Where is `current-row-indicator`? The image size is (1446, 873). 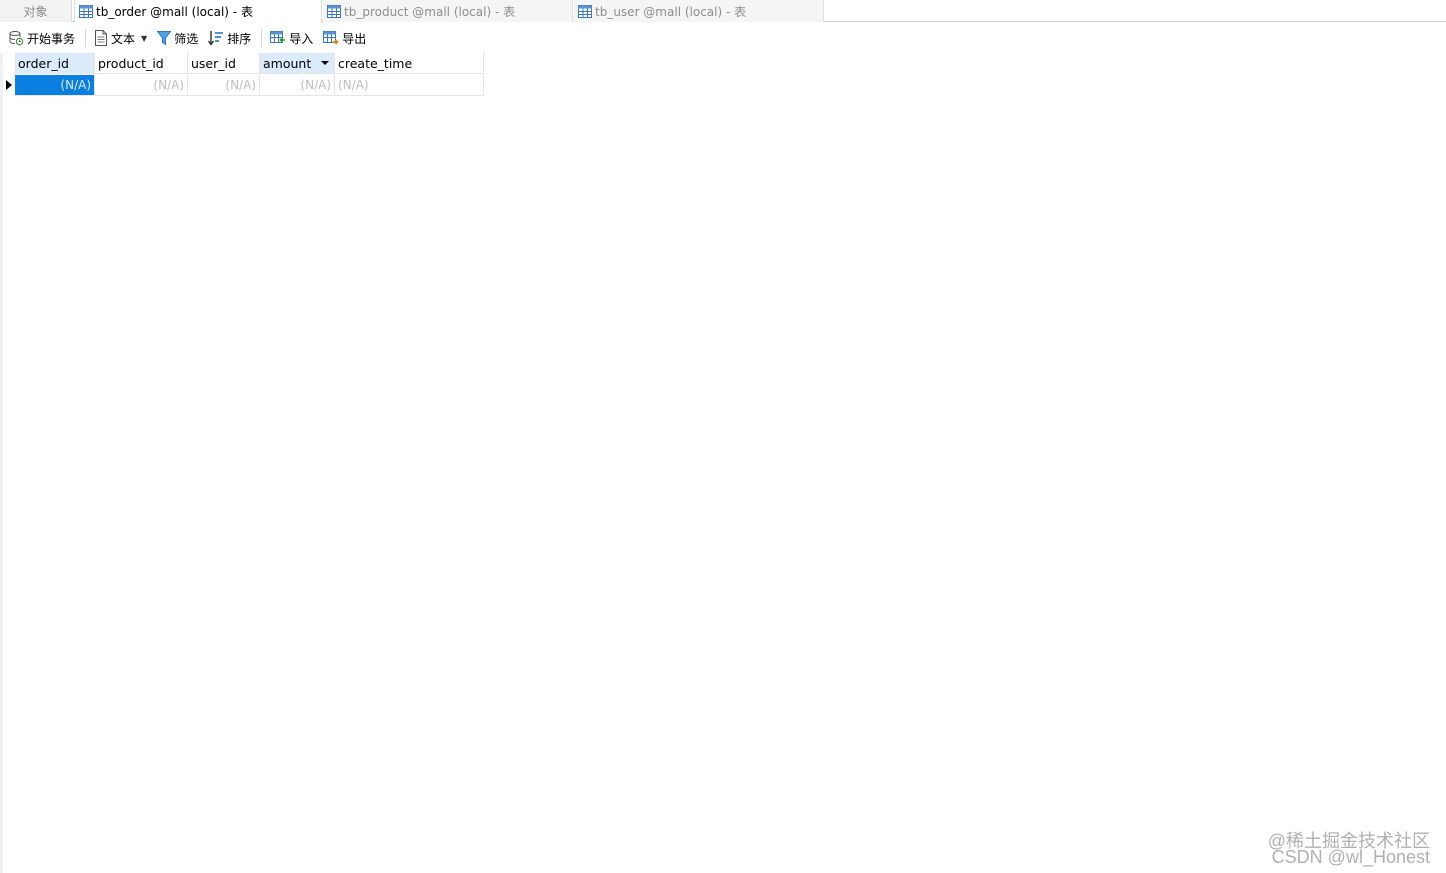
current-row-indicator is located at coordinates (9, 85).